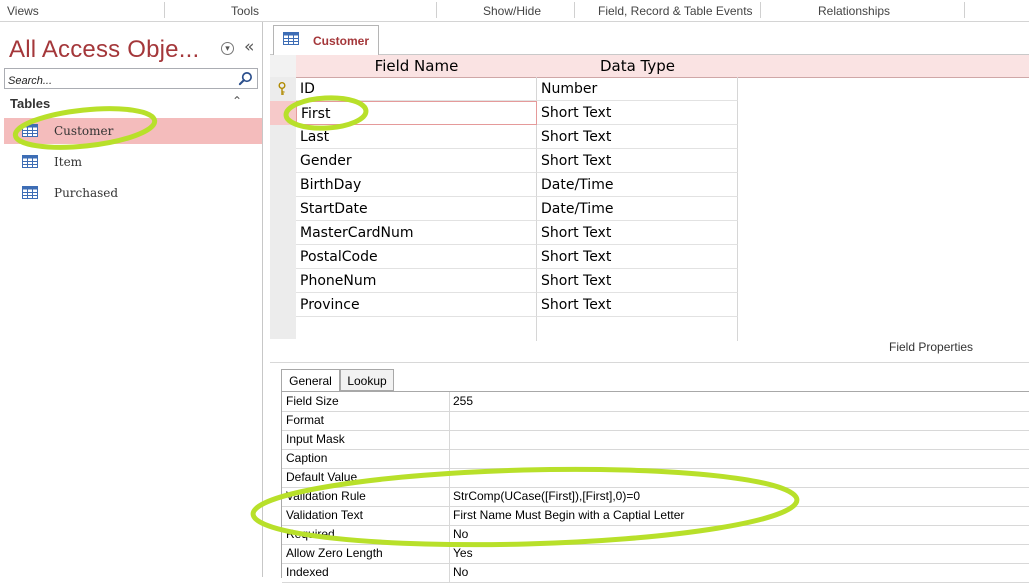  Describe the element at coordinates (416, 329) in the screenshot. I see `field-name-cell-empty` at that location.